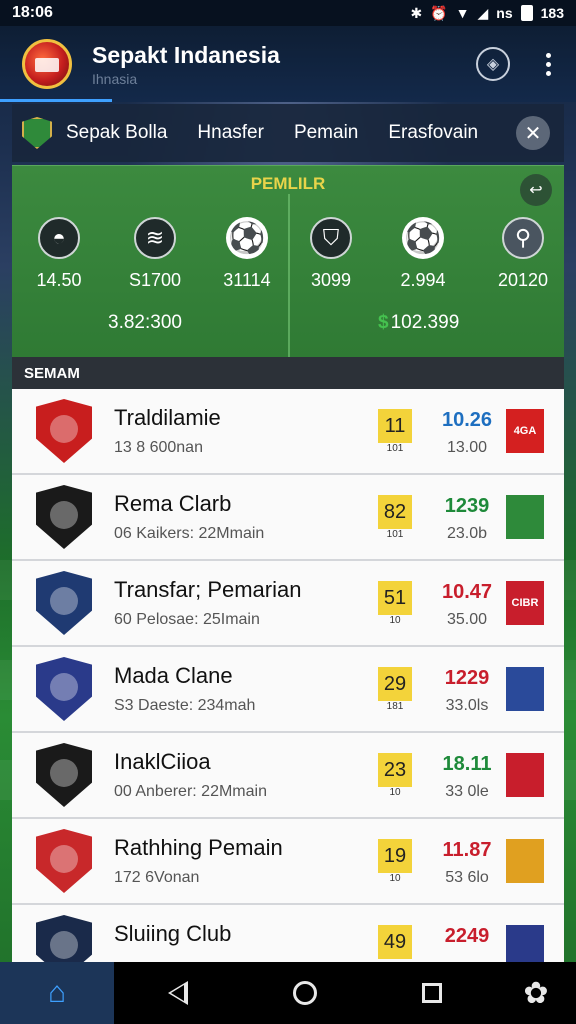 This screenshot has width=576, height=1024. Describe the element at coordinates (483, 12) in the screenshot. I see `signal-icon: ◢` at that location.